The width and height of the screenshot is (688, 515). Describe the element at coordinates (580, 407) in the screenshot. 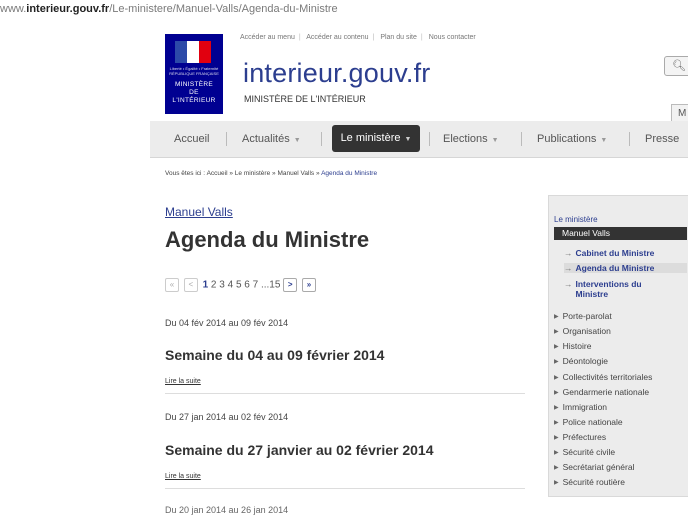

I see `sidebar-item-immigration: ▶ Immigration` at that location.